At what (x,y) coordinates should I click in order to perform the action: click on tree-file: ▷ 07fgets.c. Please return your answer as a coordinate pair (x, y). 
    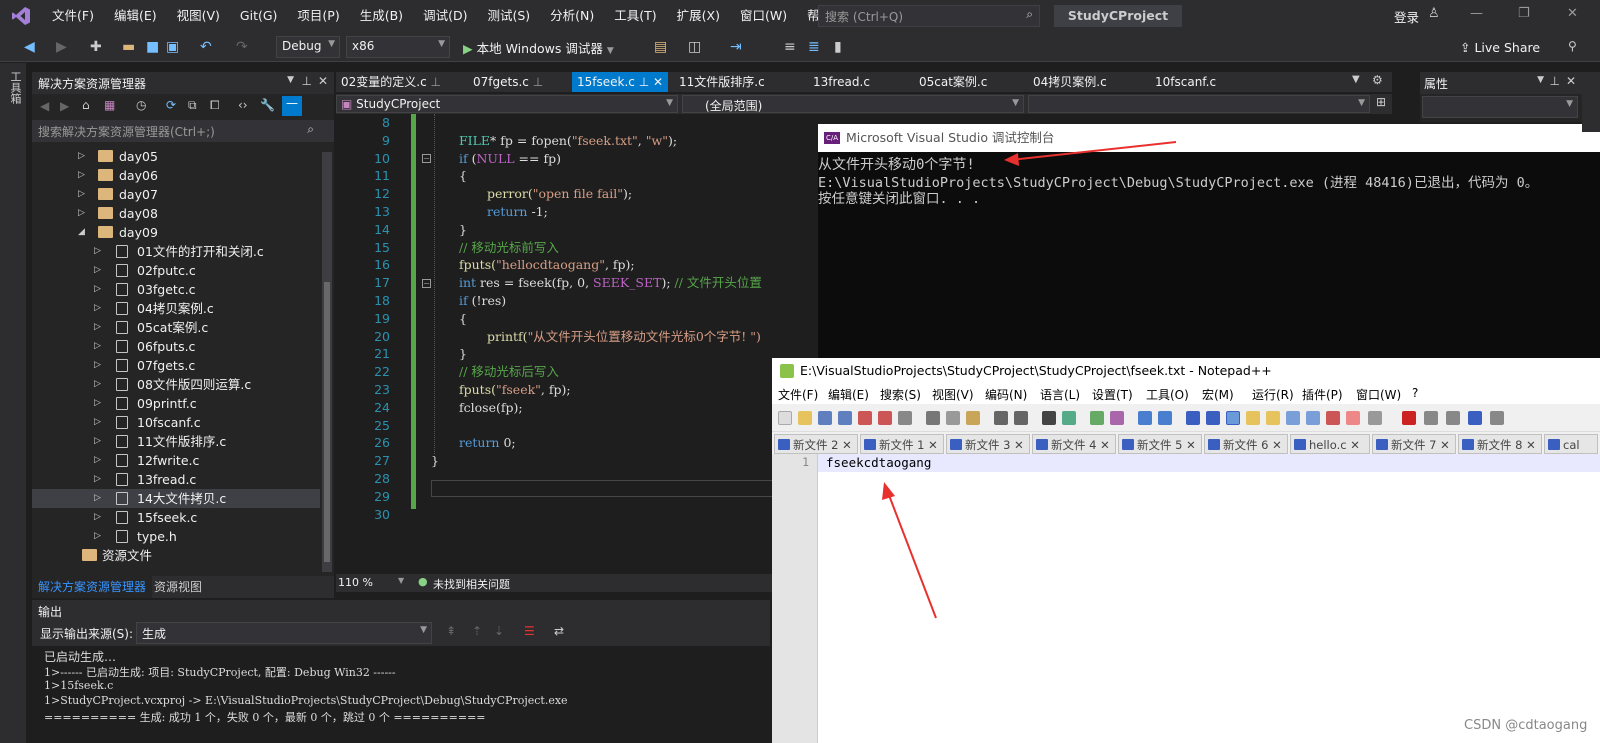
    Looking at the image, I should click on (176, 365).